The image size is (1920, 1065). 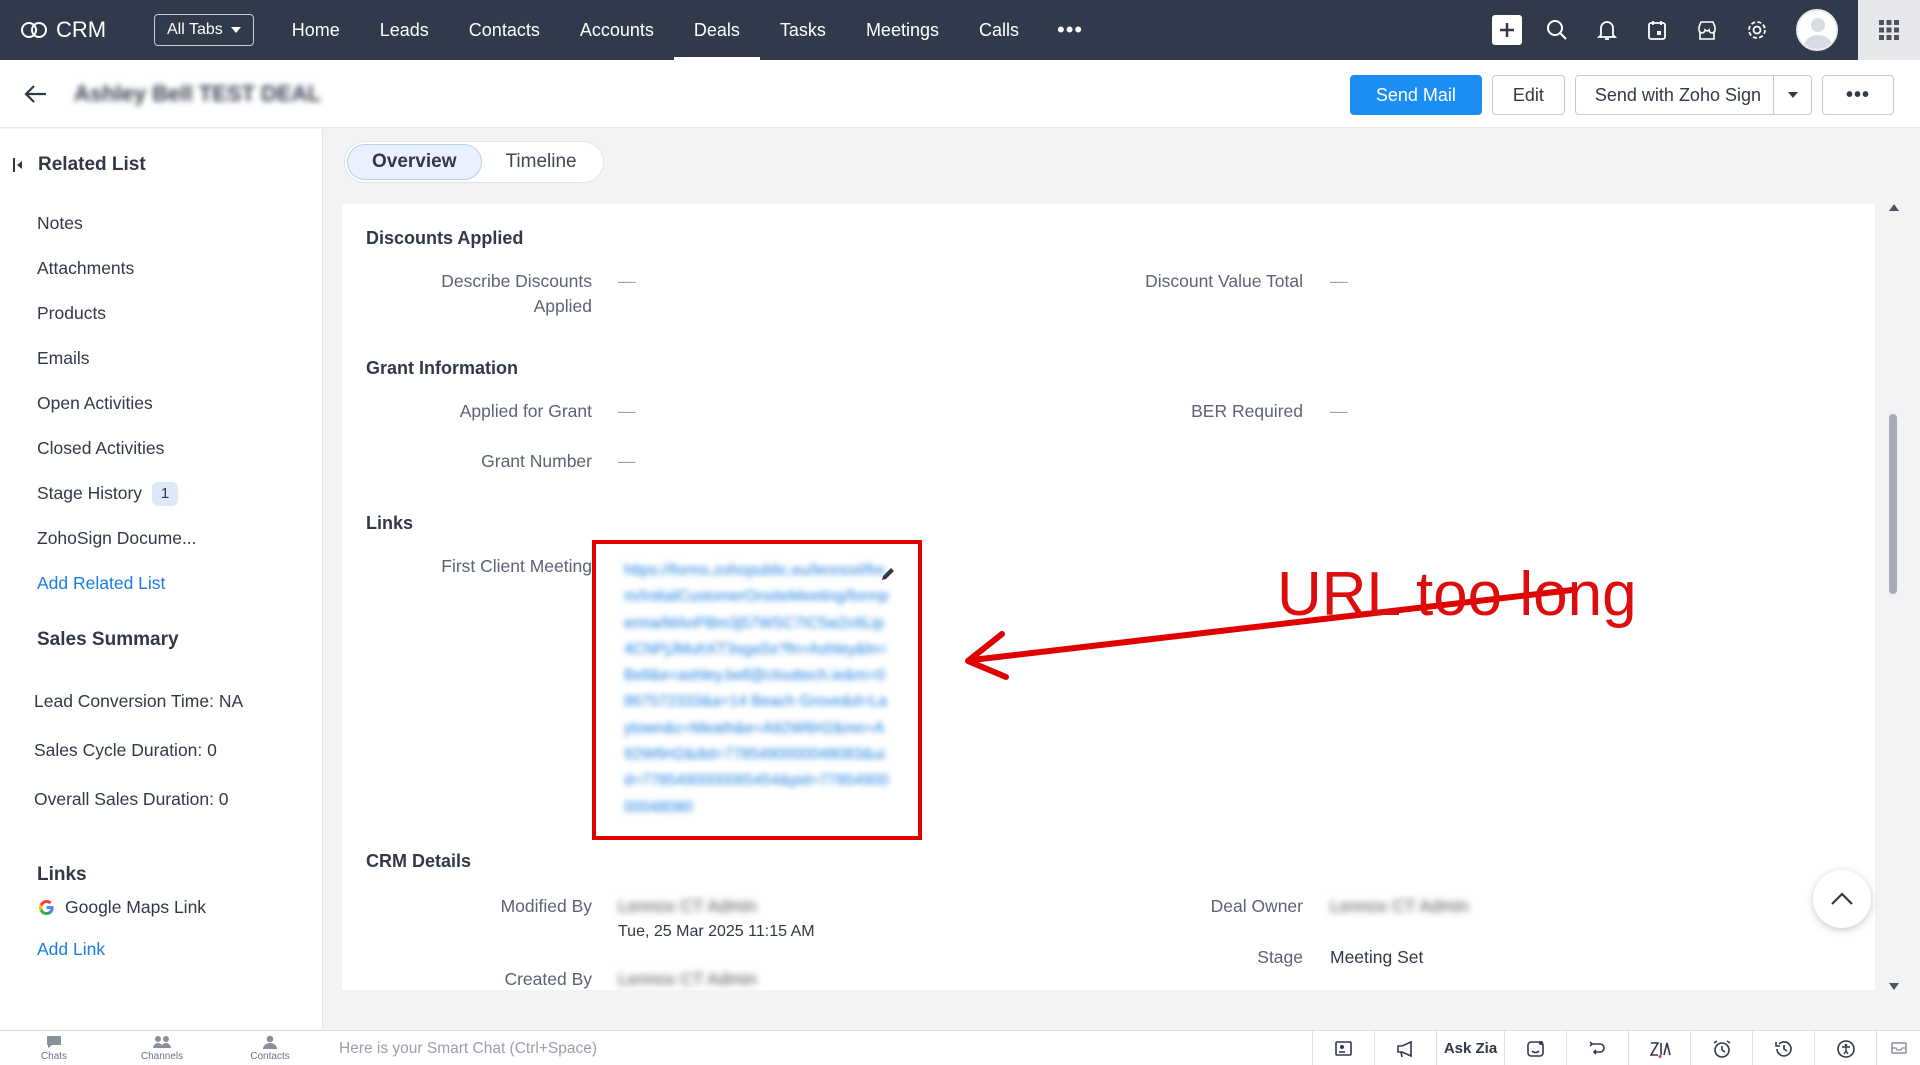 I want to click on sidebar-item-emails: Emails, so click(x=117, y=358).